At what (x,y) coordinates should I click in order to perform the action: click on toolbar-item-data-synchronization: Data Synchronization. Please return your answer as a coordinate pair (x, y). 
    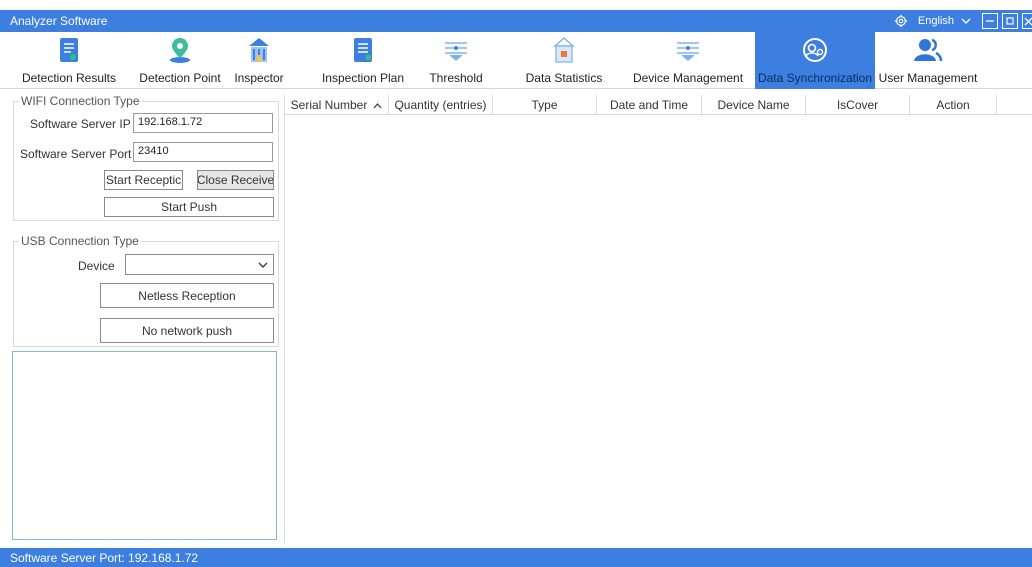
    Looking at the image, I should click on (815, 60).